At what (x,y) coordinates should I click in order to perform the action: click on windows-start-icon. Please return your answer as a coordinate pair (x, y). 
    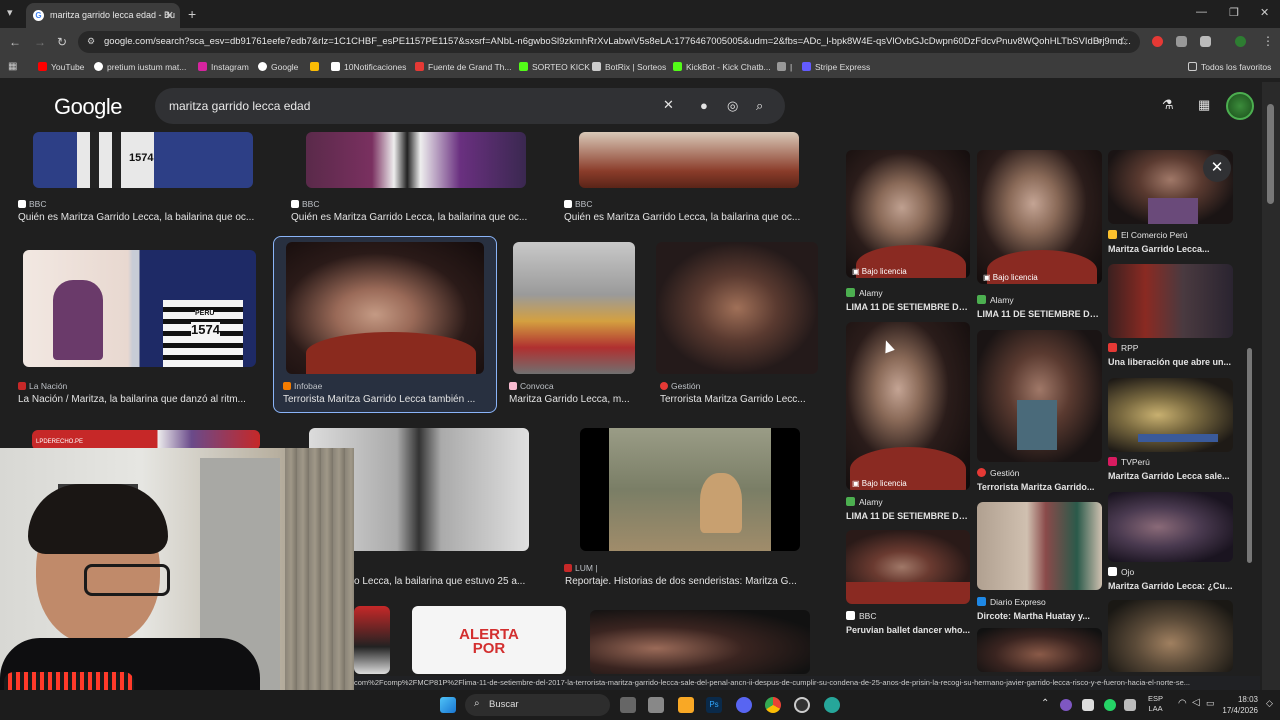
    Looking at the image, I should click on (448, 705).